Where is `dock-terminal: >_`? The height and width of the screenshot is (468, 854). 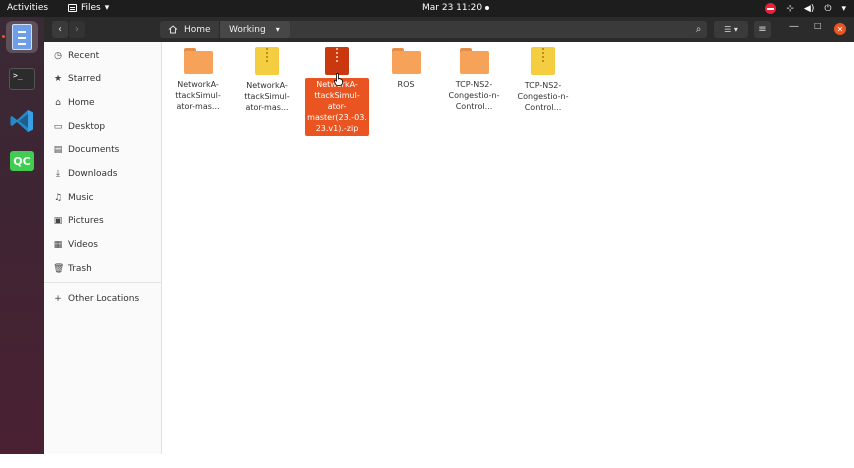 dock-terminal: >_ is located at coordinates (22, 79).